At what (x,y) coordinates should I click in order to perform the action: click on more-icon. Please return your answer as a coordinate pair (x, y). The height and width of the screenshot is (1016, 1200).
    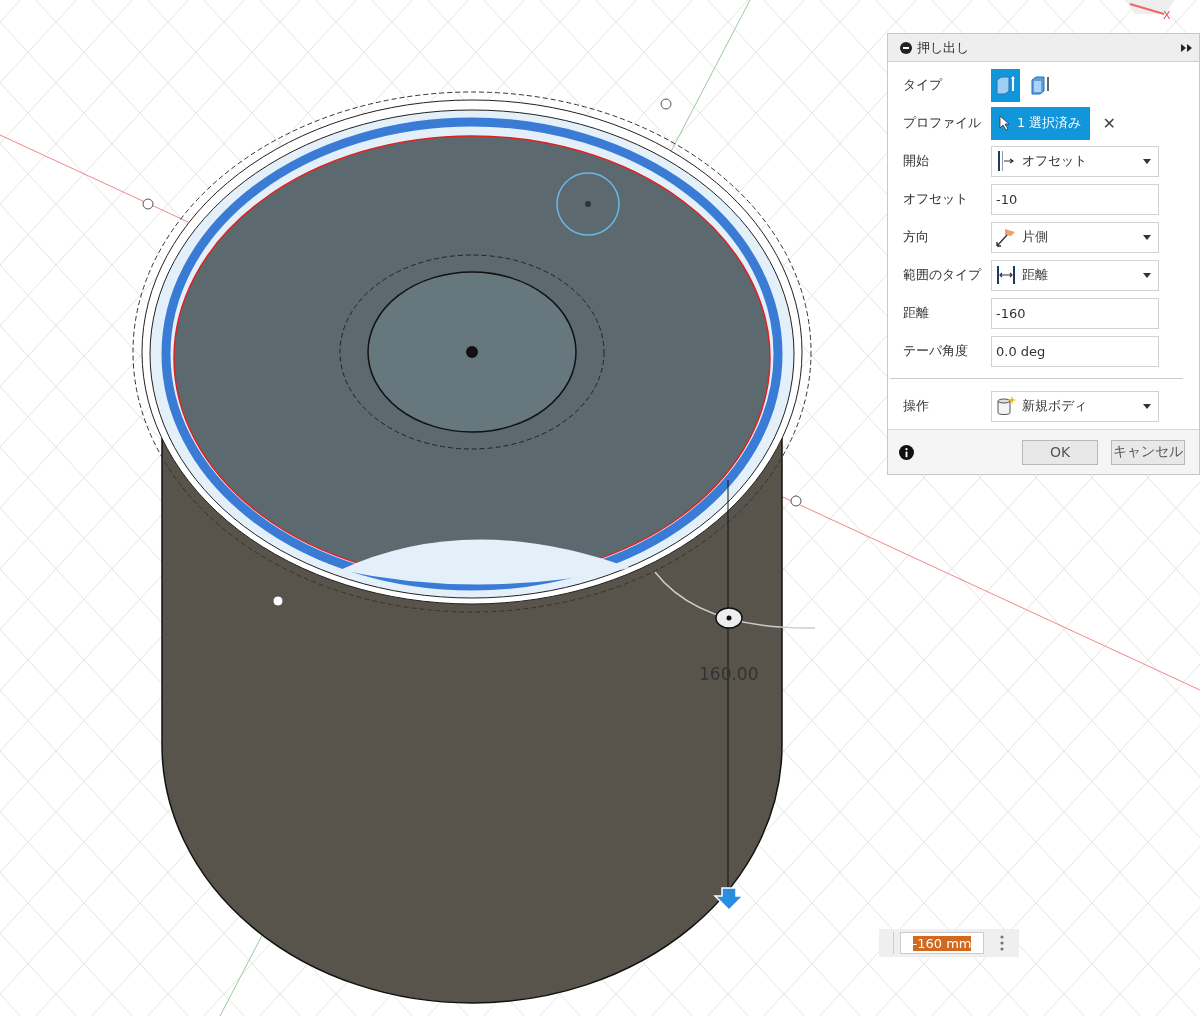
    Looking at the image, I should click on (1002, 943).